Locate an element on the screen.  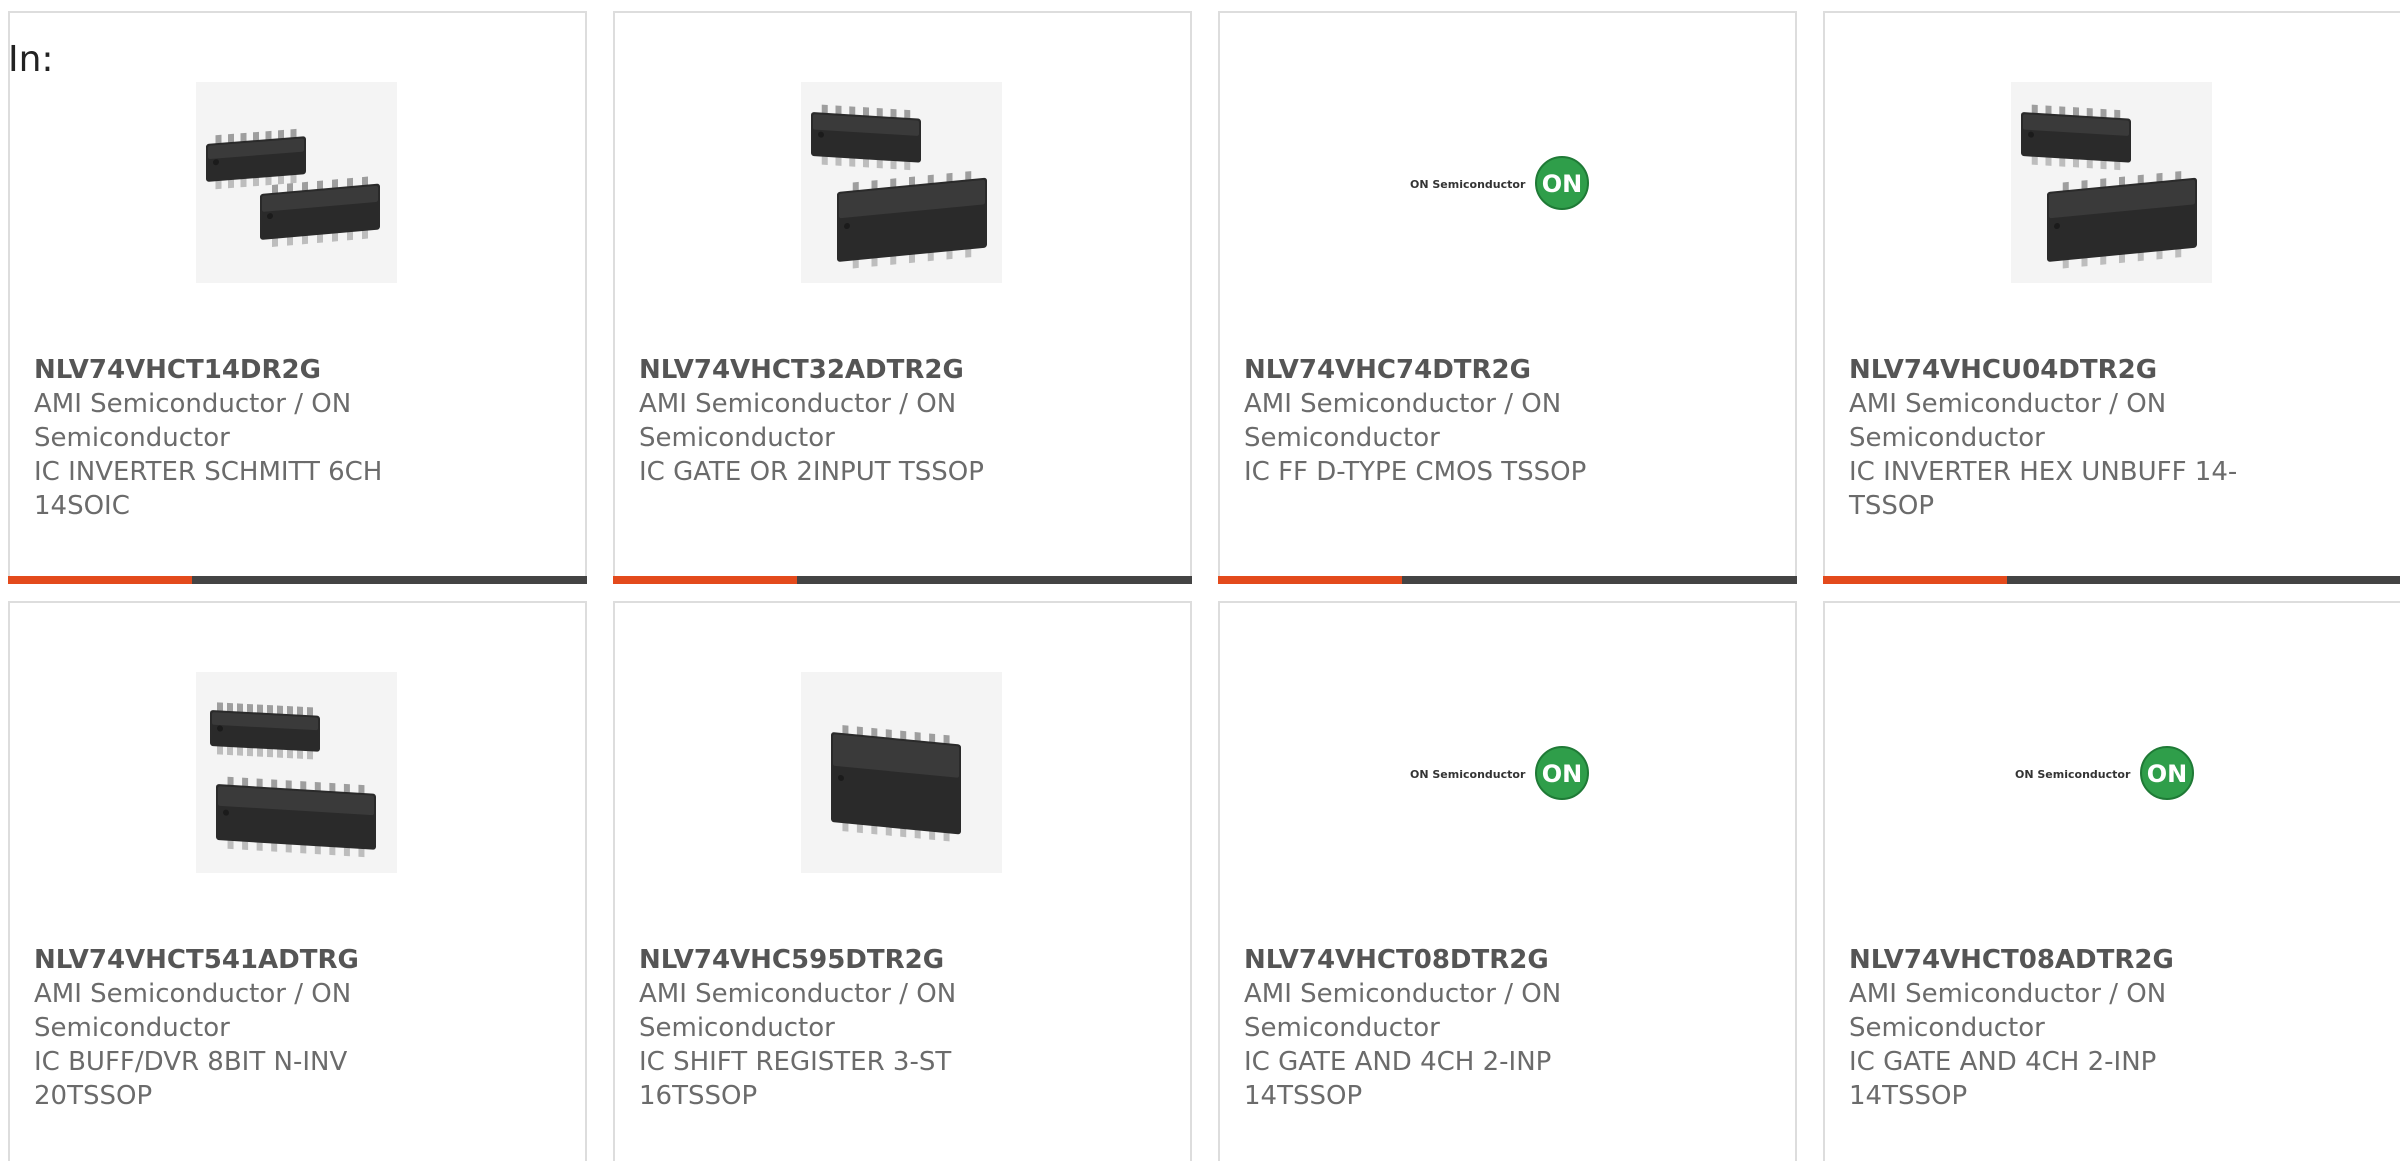
tssop-20-pair-icon is located at coordinates (296, 772).